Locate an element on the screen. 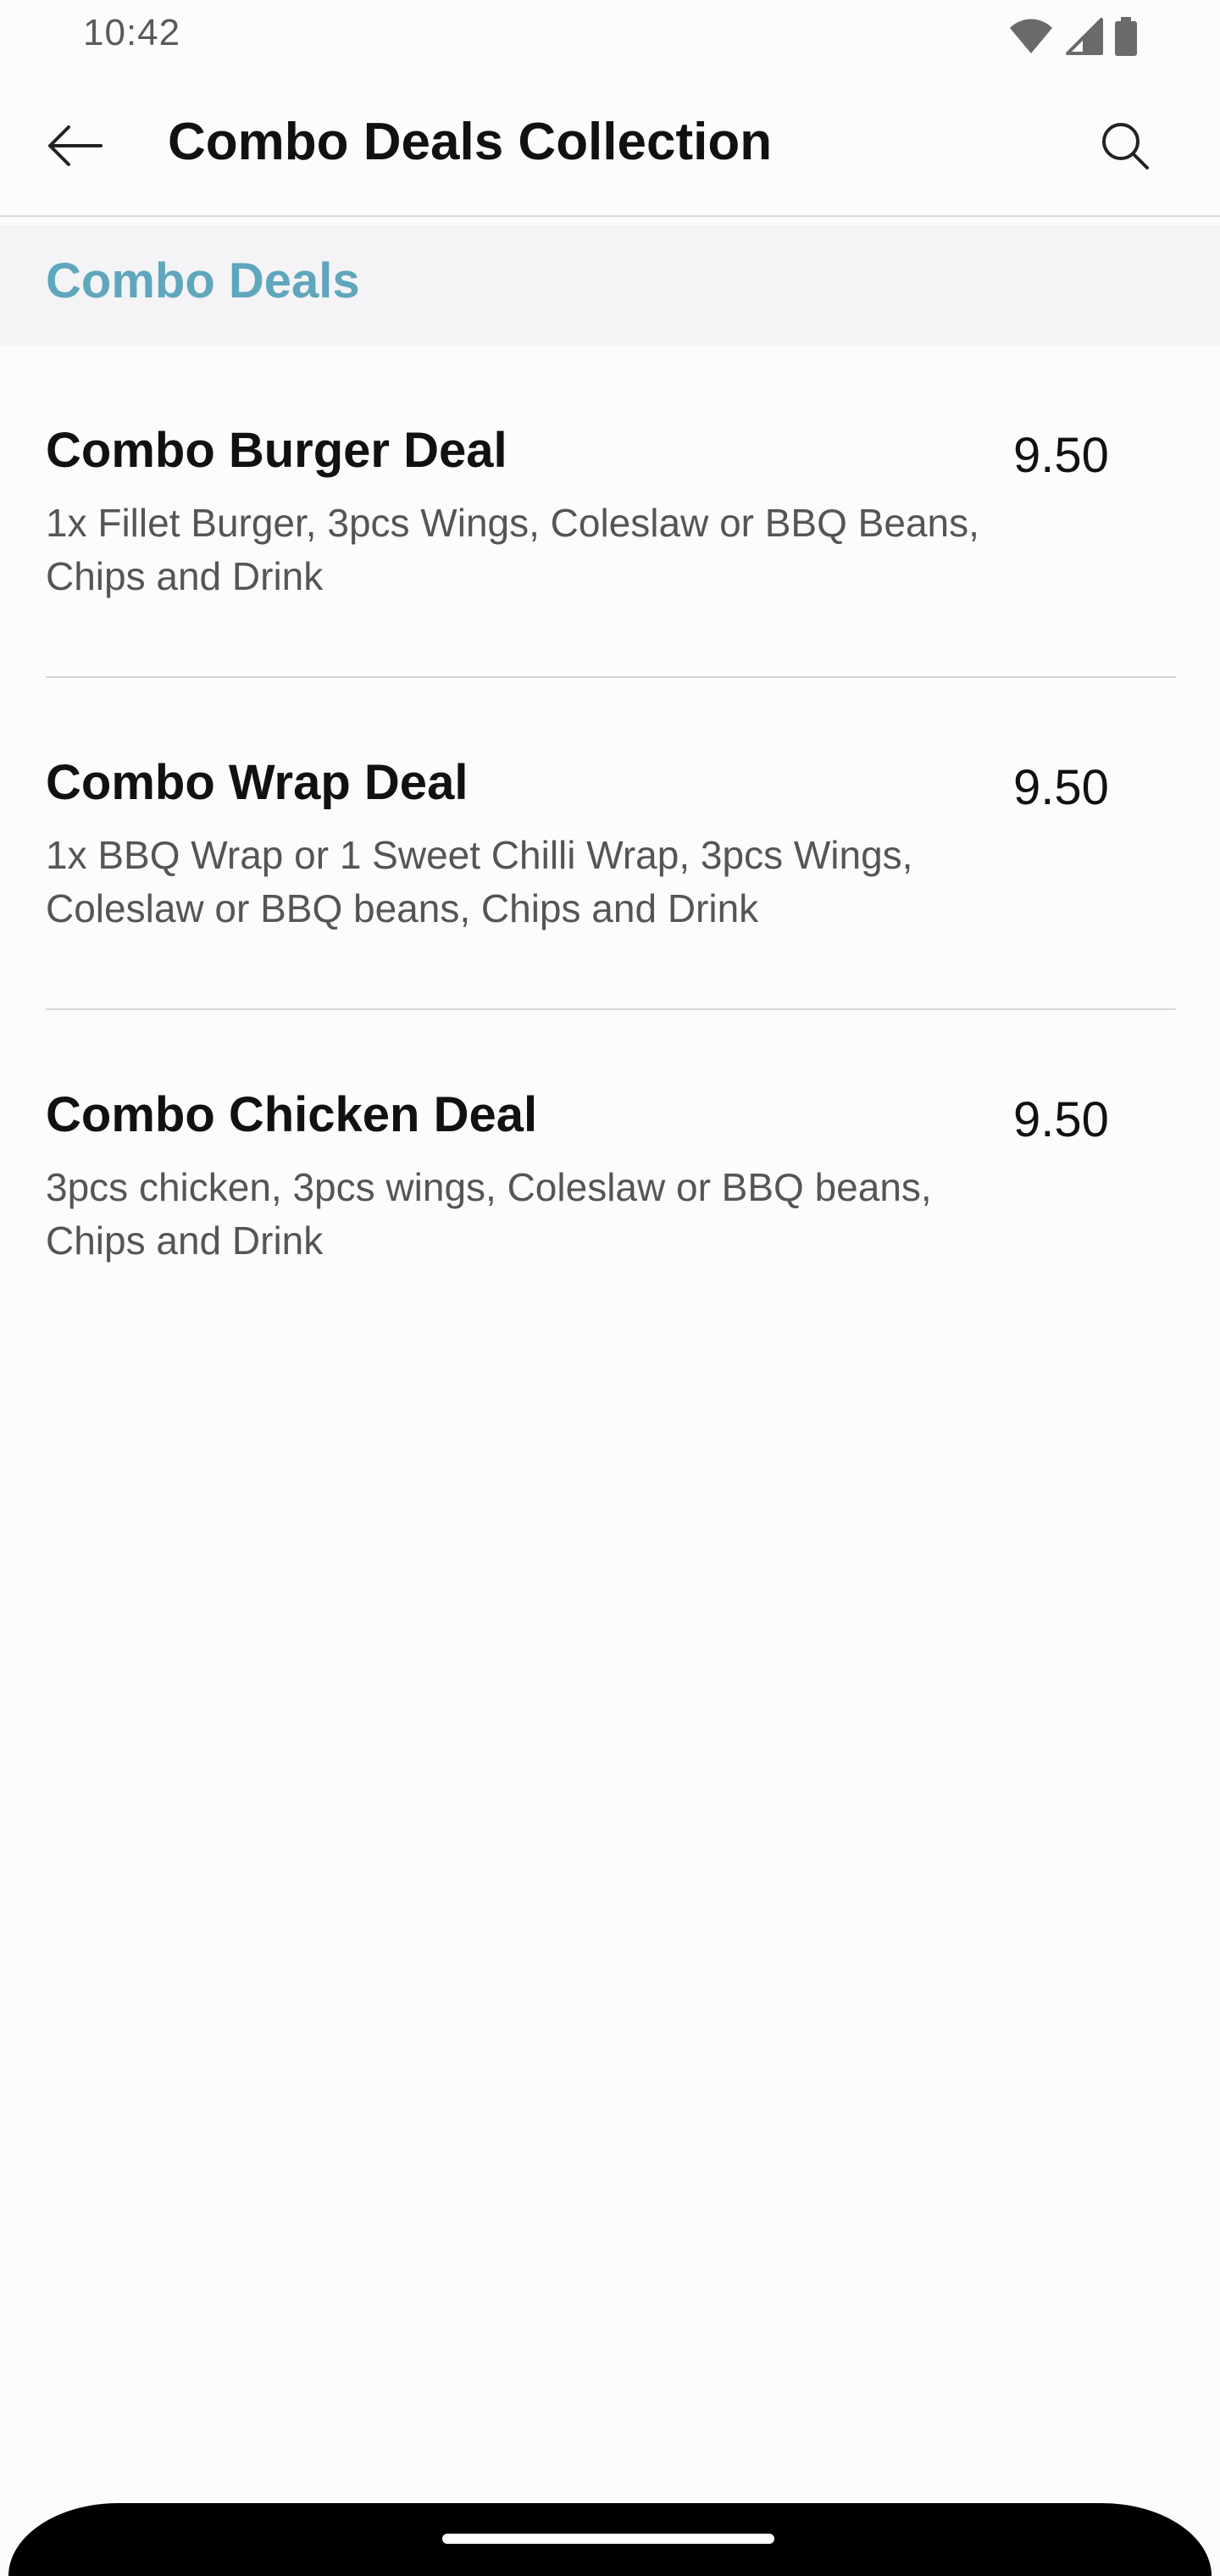 The height and width of the screenshot is (2576, 1220). wifi-icon is located at coordinates (1031, 36).